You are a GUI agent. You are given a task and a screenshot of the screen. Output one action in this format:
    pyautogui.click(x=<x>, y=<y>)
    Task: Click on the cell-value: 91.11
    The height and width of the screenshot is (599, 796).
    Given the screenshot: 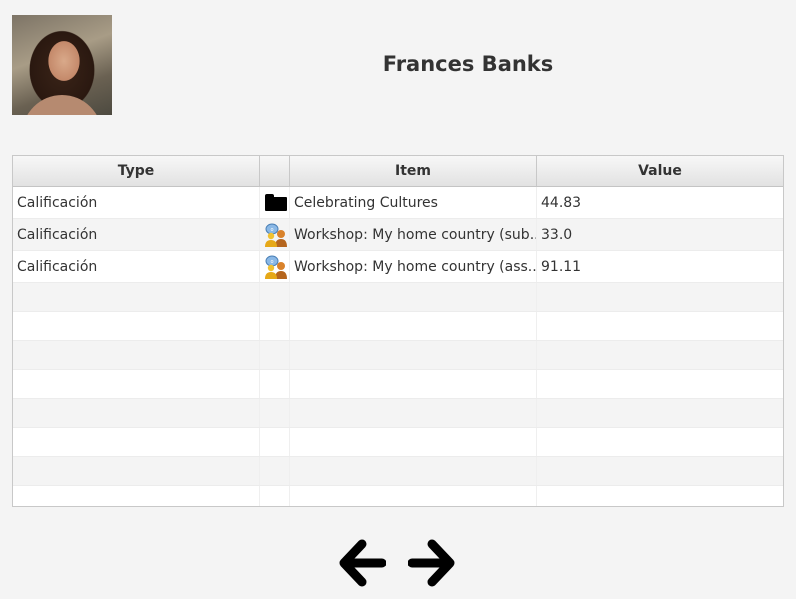 What is the action you would take?
    pyautogui.click(x=561, y=266)
    